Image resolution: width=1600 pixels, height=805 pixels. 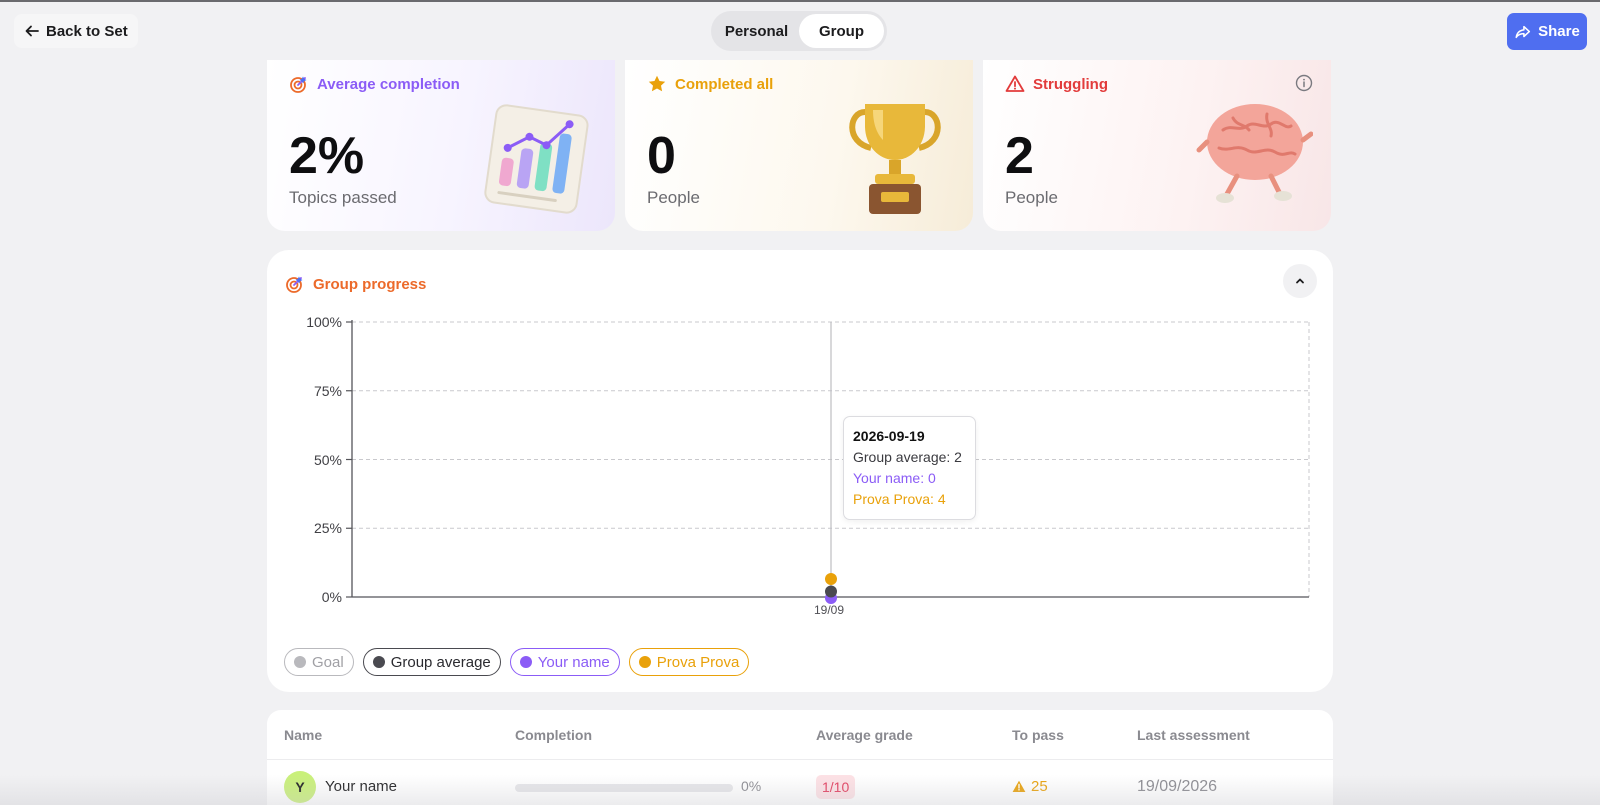 I want to click on legend-label: Your name, so click(x=573, y=662).